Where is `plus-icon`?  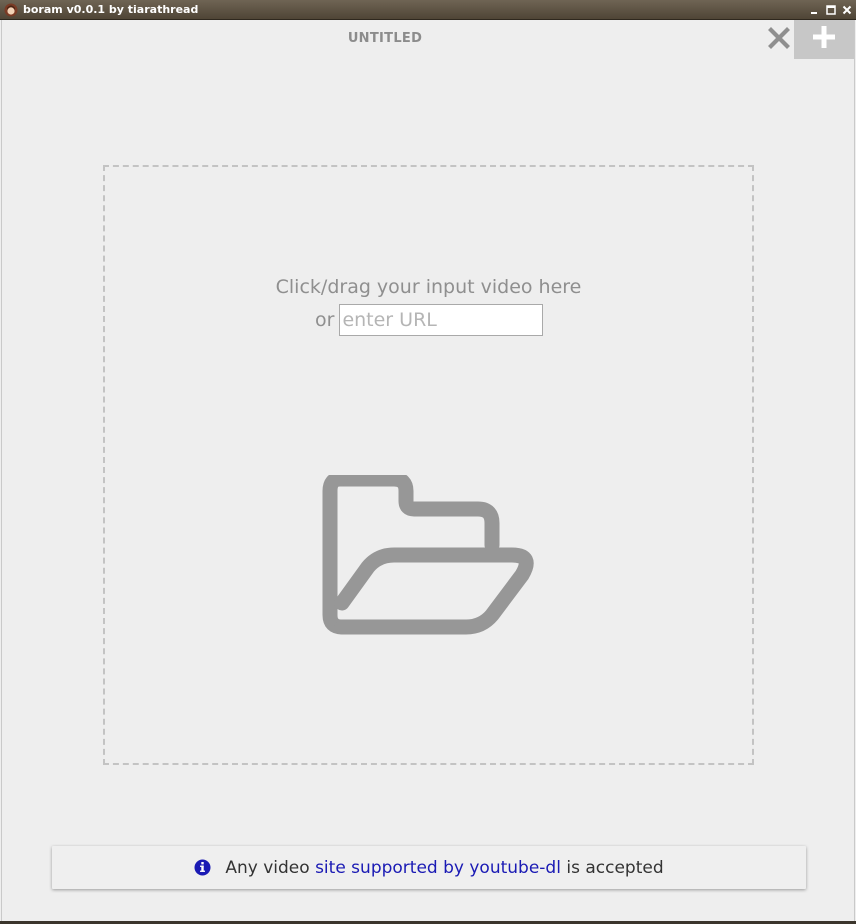
plus-icon is located at coordinates (824, 39).